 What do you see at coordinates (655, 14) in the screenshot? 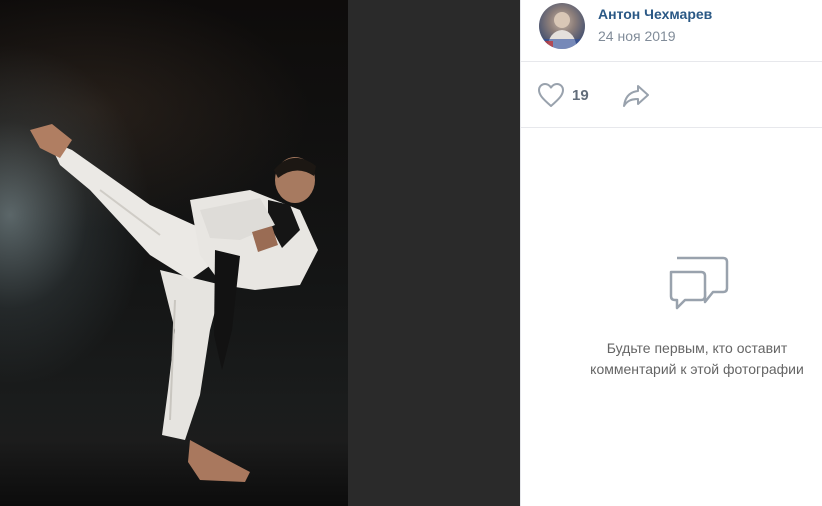
I see `author-name-link: Антон Чехмарев` at bounding box center [655, 14].